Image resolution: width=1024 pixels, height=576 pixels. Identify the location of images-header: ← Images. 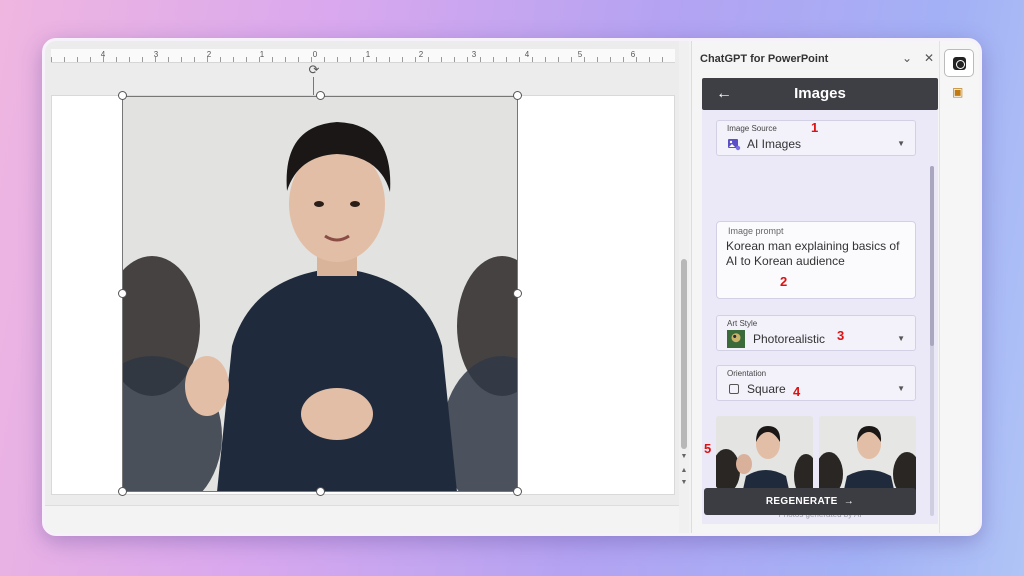
(820, 94).